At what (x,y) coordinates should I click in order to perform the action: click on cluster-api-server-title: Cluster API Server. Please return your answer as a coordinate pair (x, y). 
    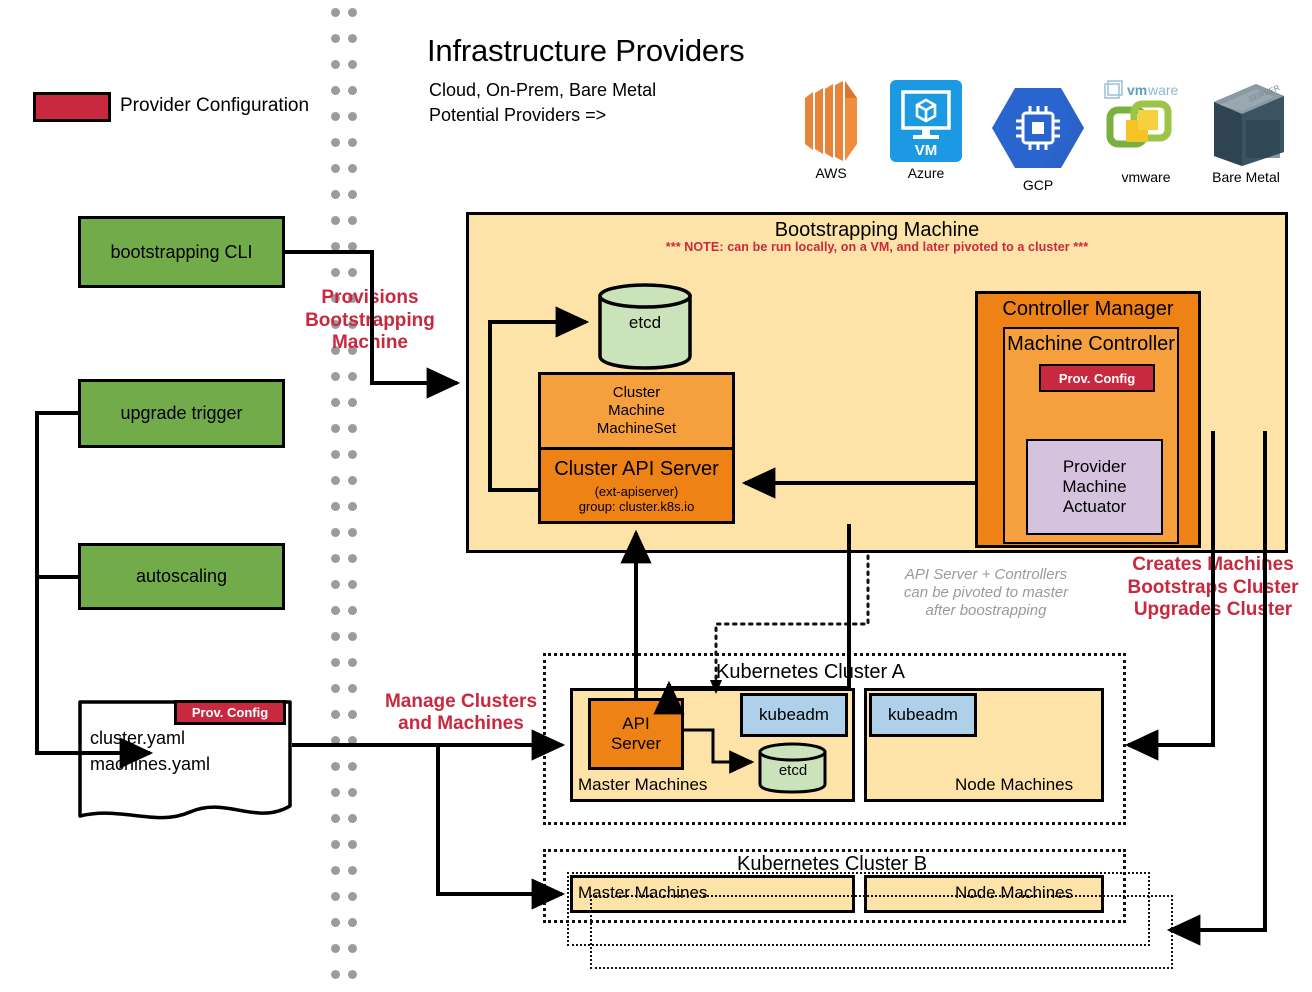
    Looking at the image, I should click on (636, 469).